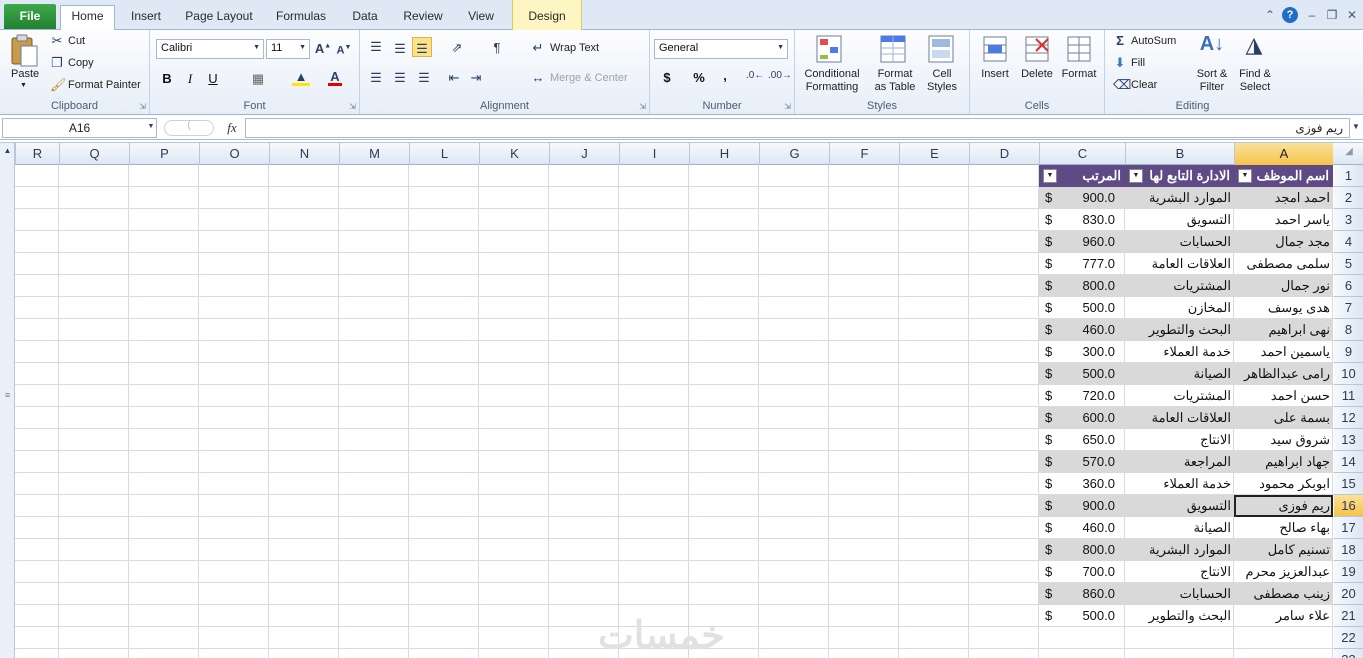  I want to click on fill-color-icon: ▲, so click(301, 78).